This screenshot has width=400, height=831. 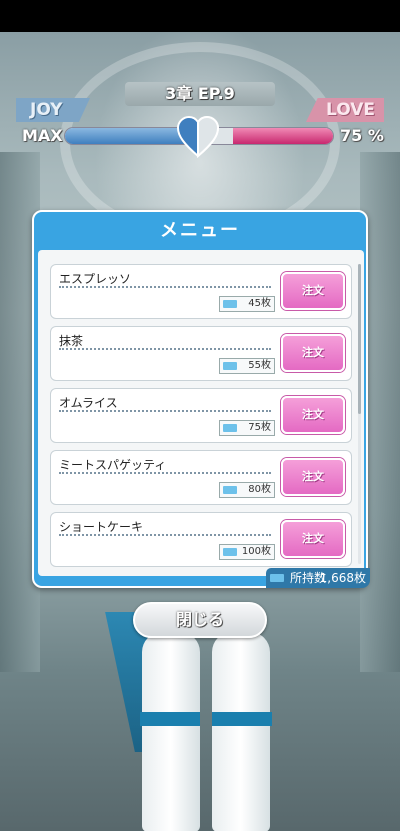 What do you see at coordinates (200, 16) in the screenshot?
I see `status-bar` at bounding box center [200, 16].